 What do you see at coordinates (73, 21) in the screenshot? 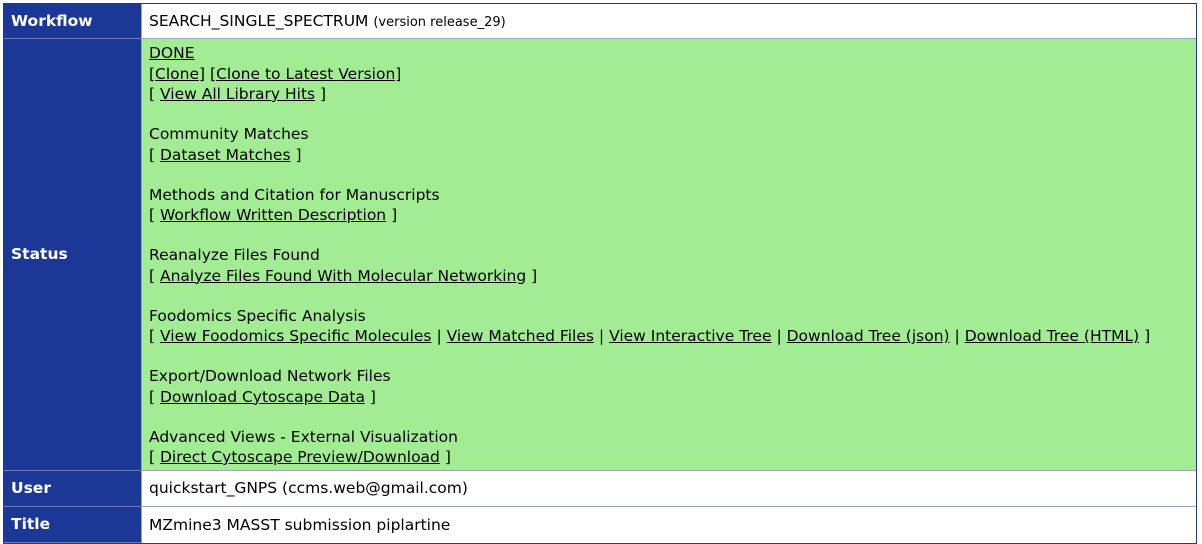
I see `workflow-label: Workflow` at bounding box center [73, 21].